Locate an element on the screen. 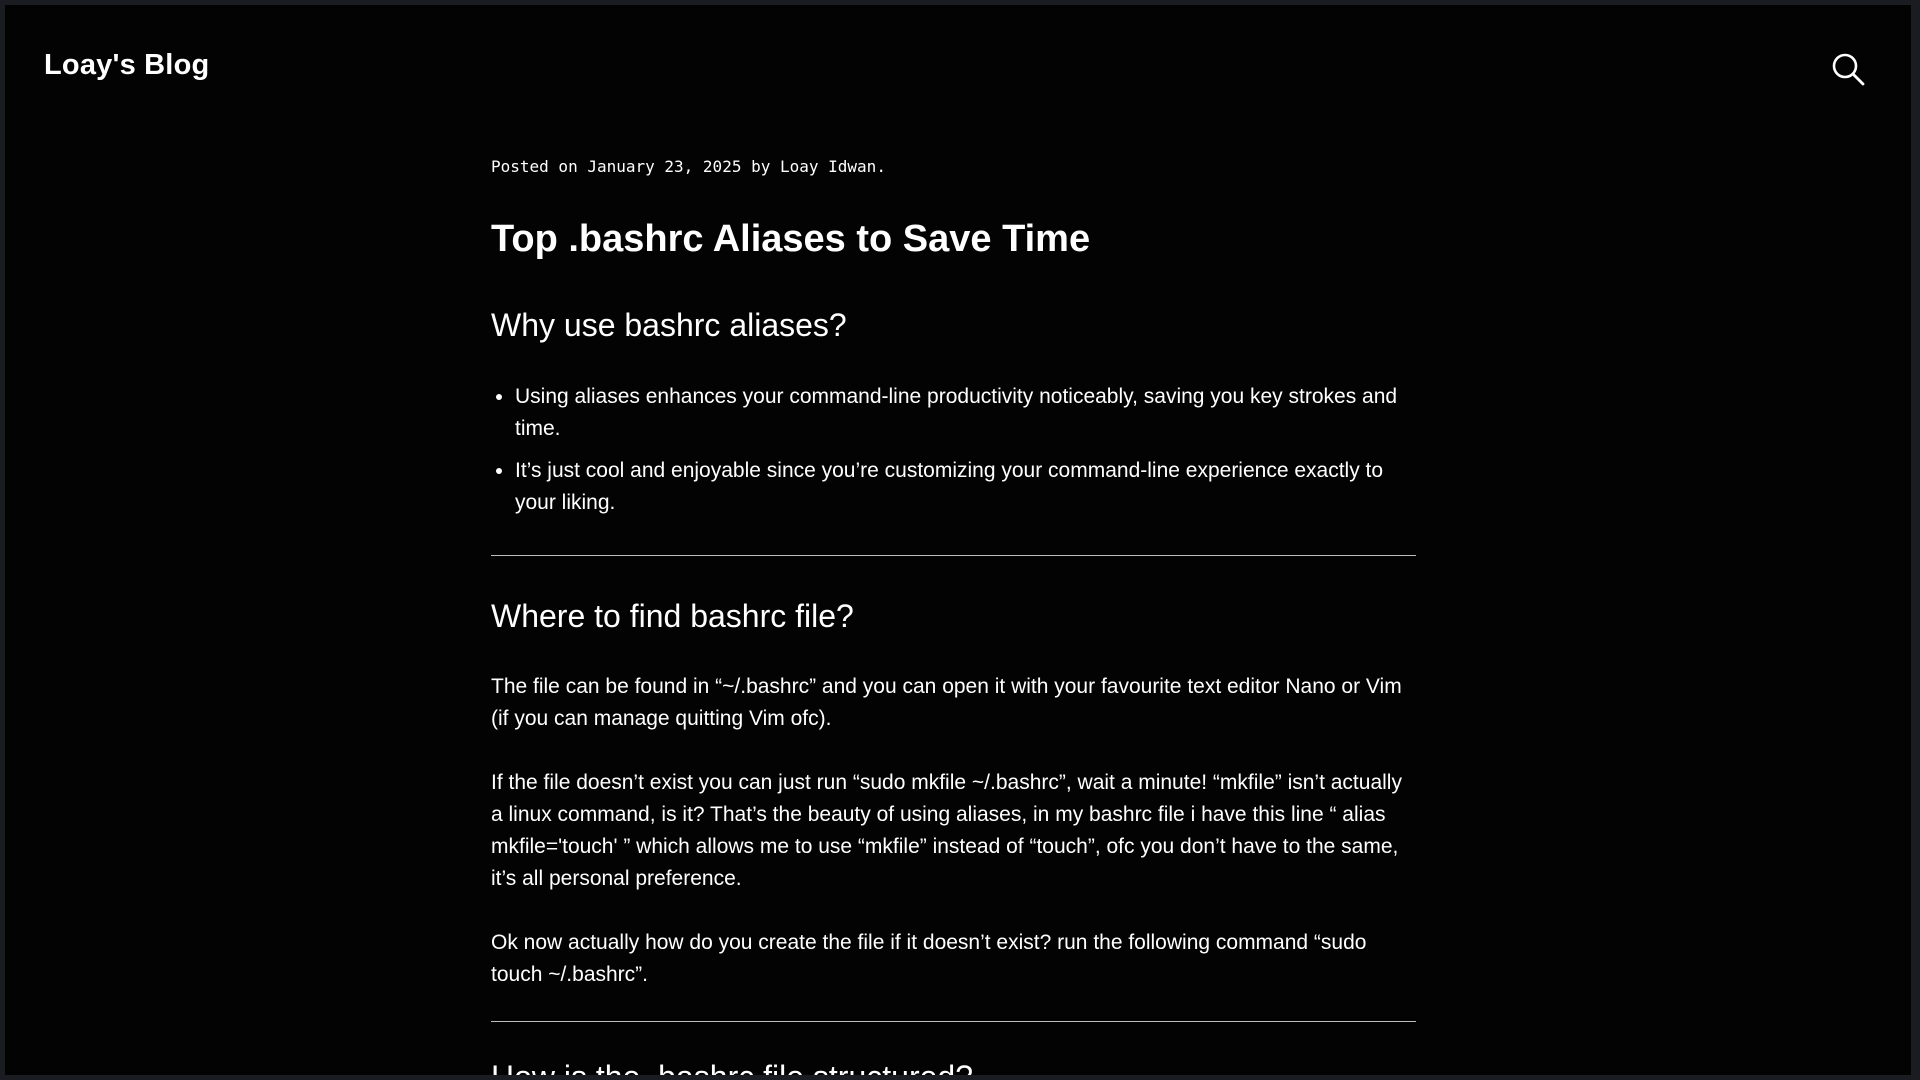 The image size is (1920, 1080). site-title-link: Loay's Blog is located at coordinates (126, 65).